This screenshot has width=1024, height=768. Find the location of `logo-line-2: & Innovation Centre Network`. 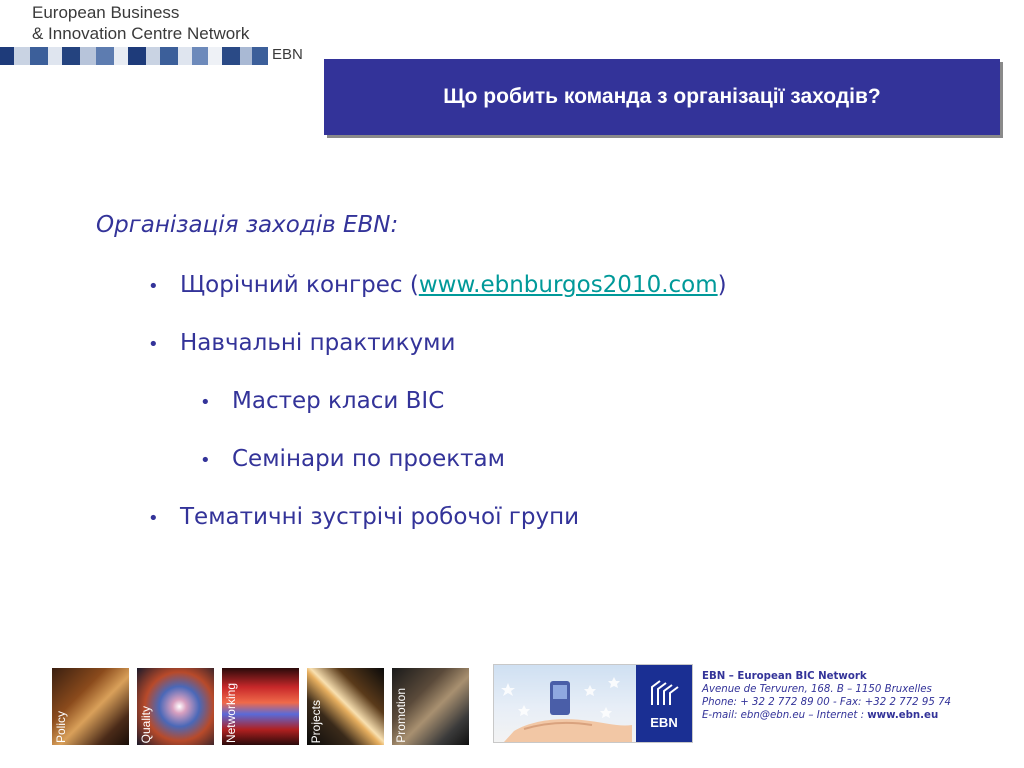

logo-line-2: & Innovation Centre Network is located at coordinates (141, 33).